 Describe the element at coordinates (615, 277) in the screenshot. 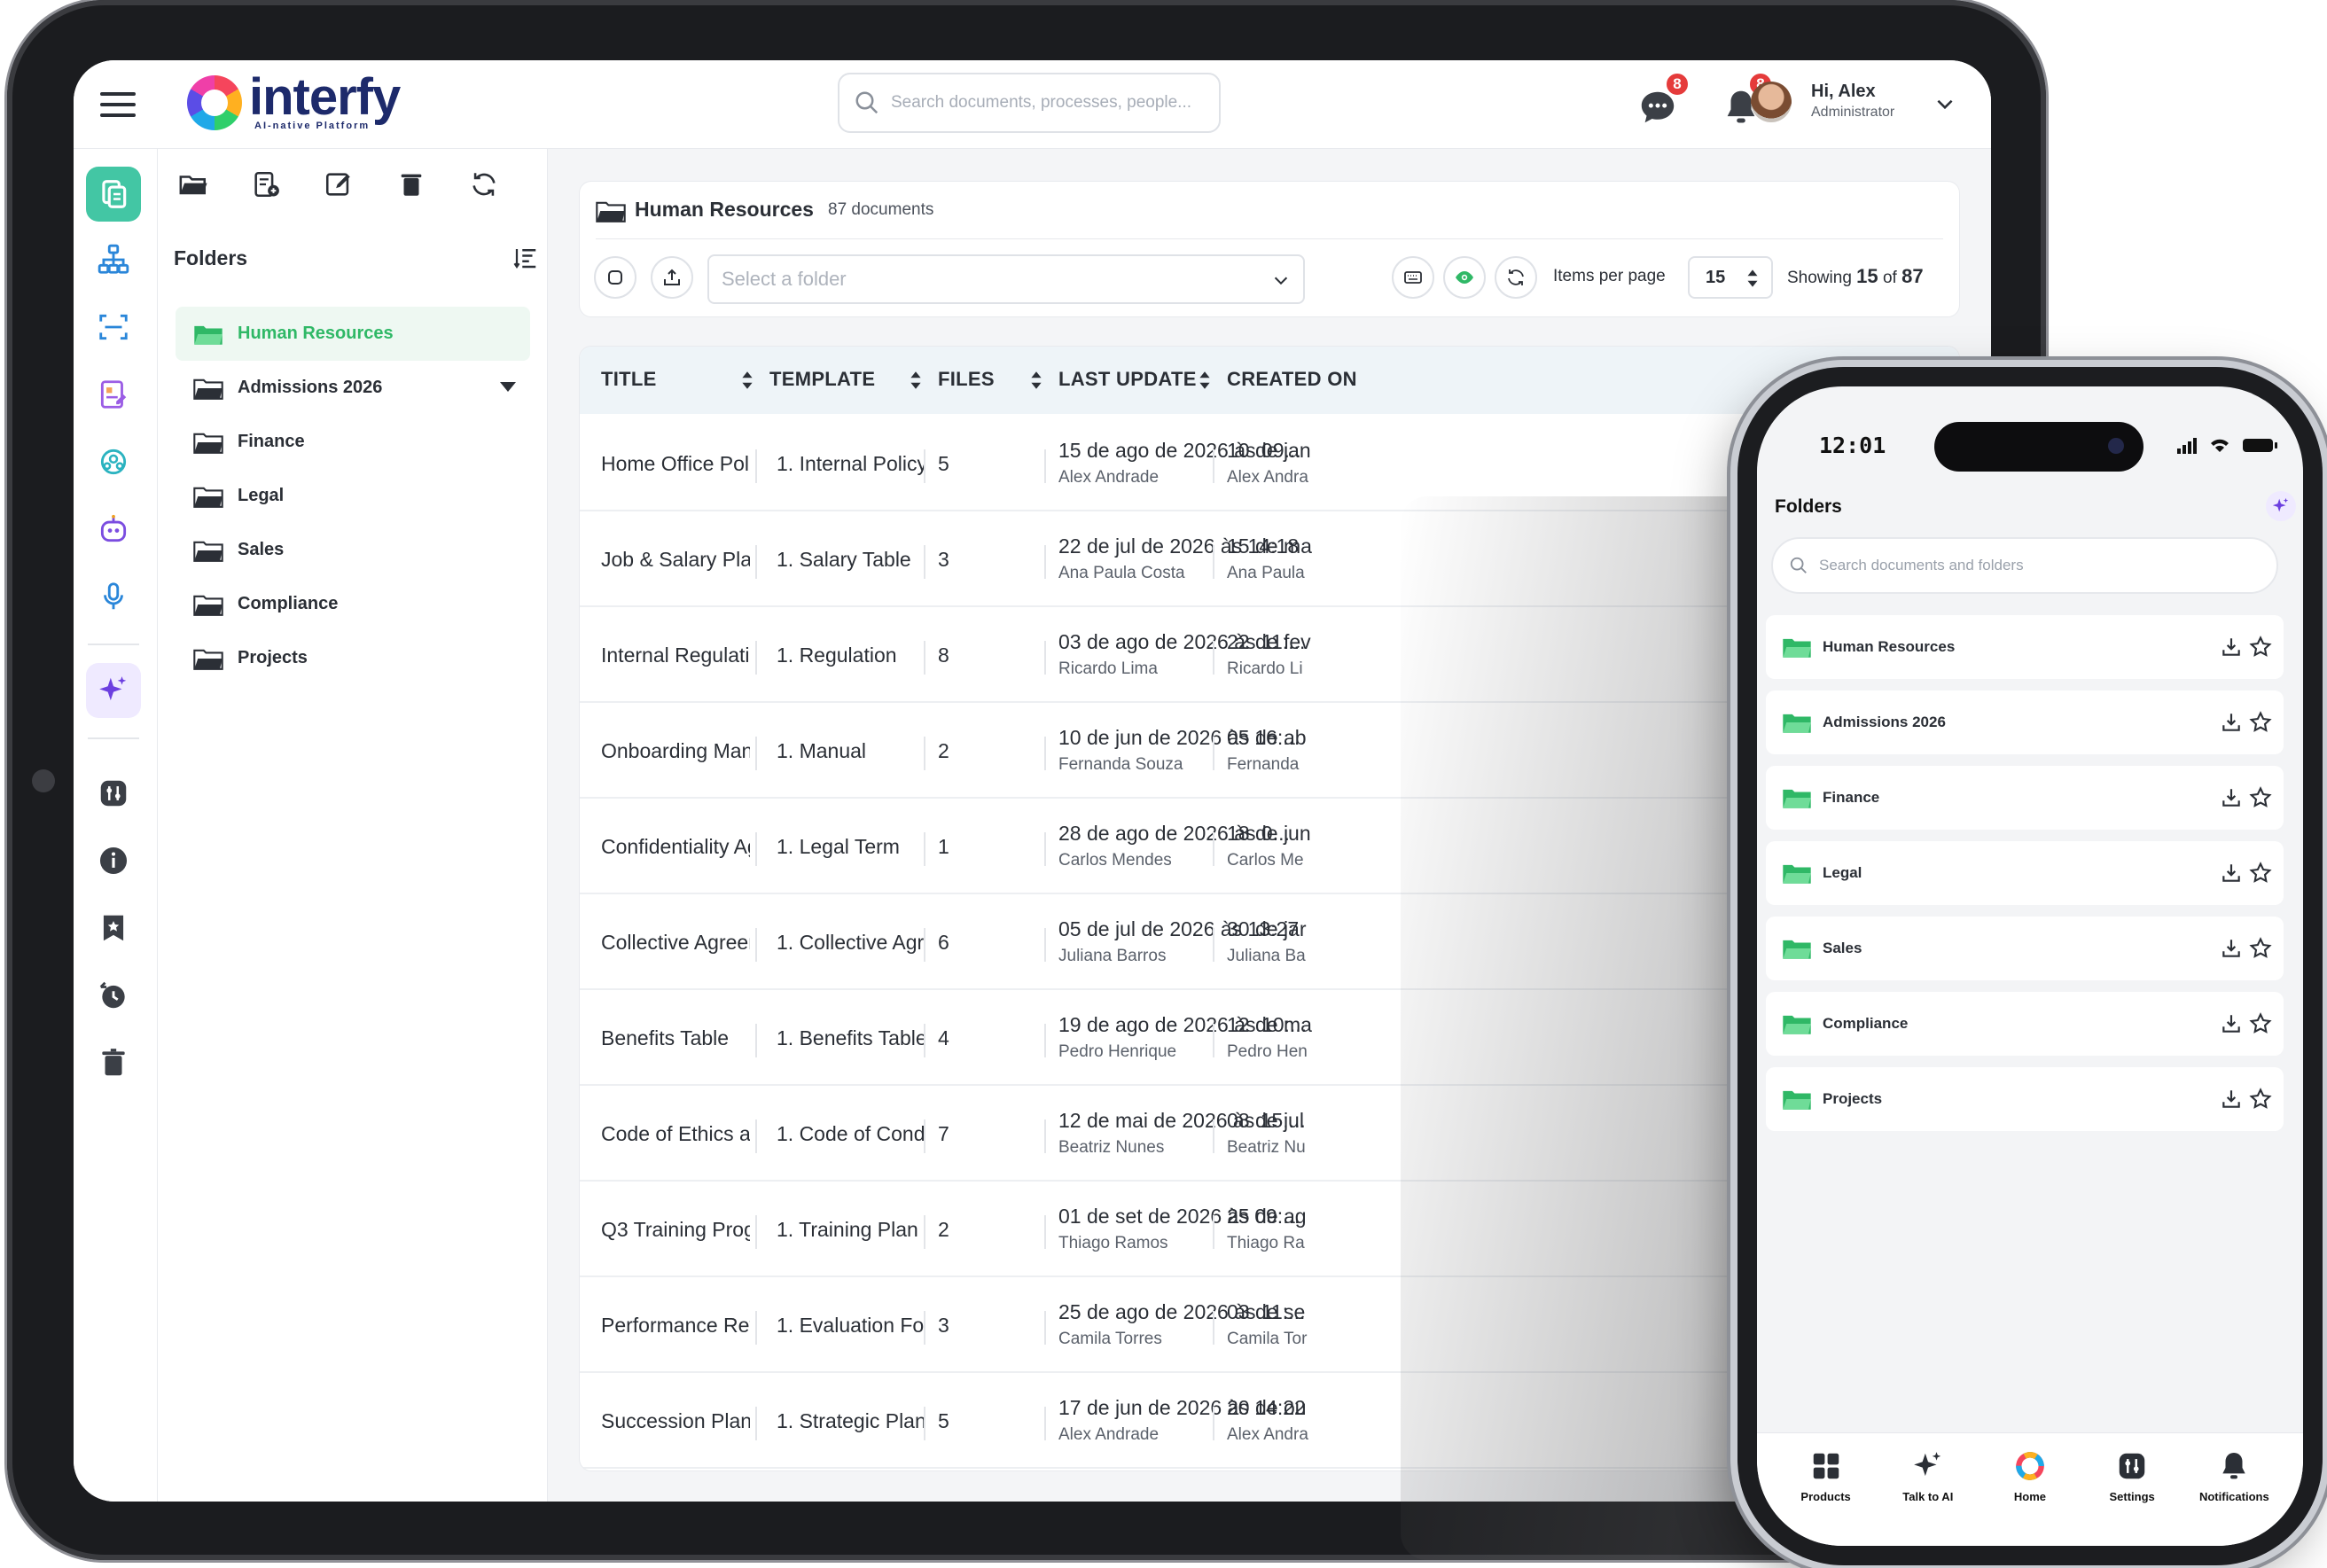

I see `select-all-checkbox` at that location.